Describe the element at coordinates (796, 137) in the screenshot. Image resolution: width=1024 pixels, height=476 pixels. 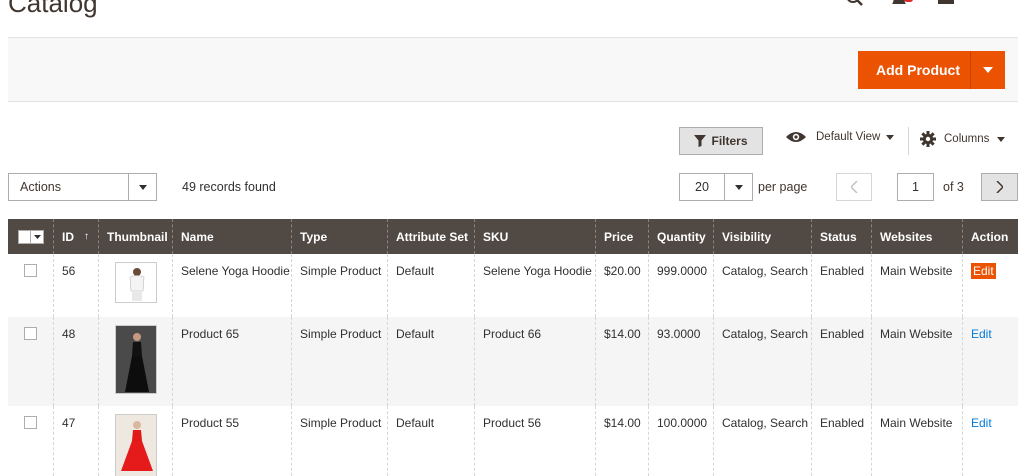
I see `eye-icon` at that location.